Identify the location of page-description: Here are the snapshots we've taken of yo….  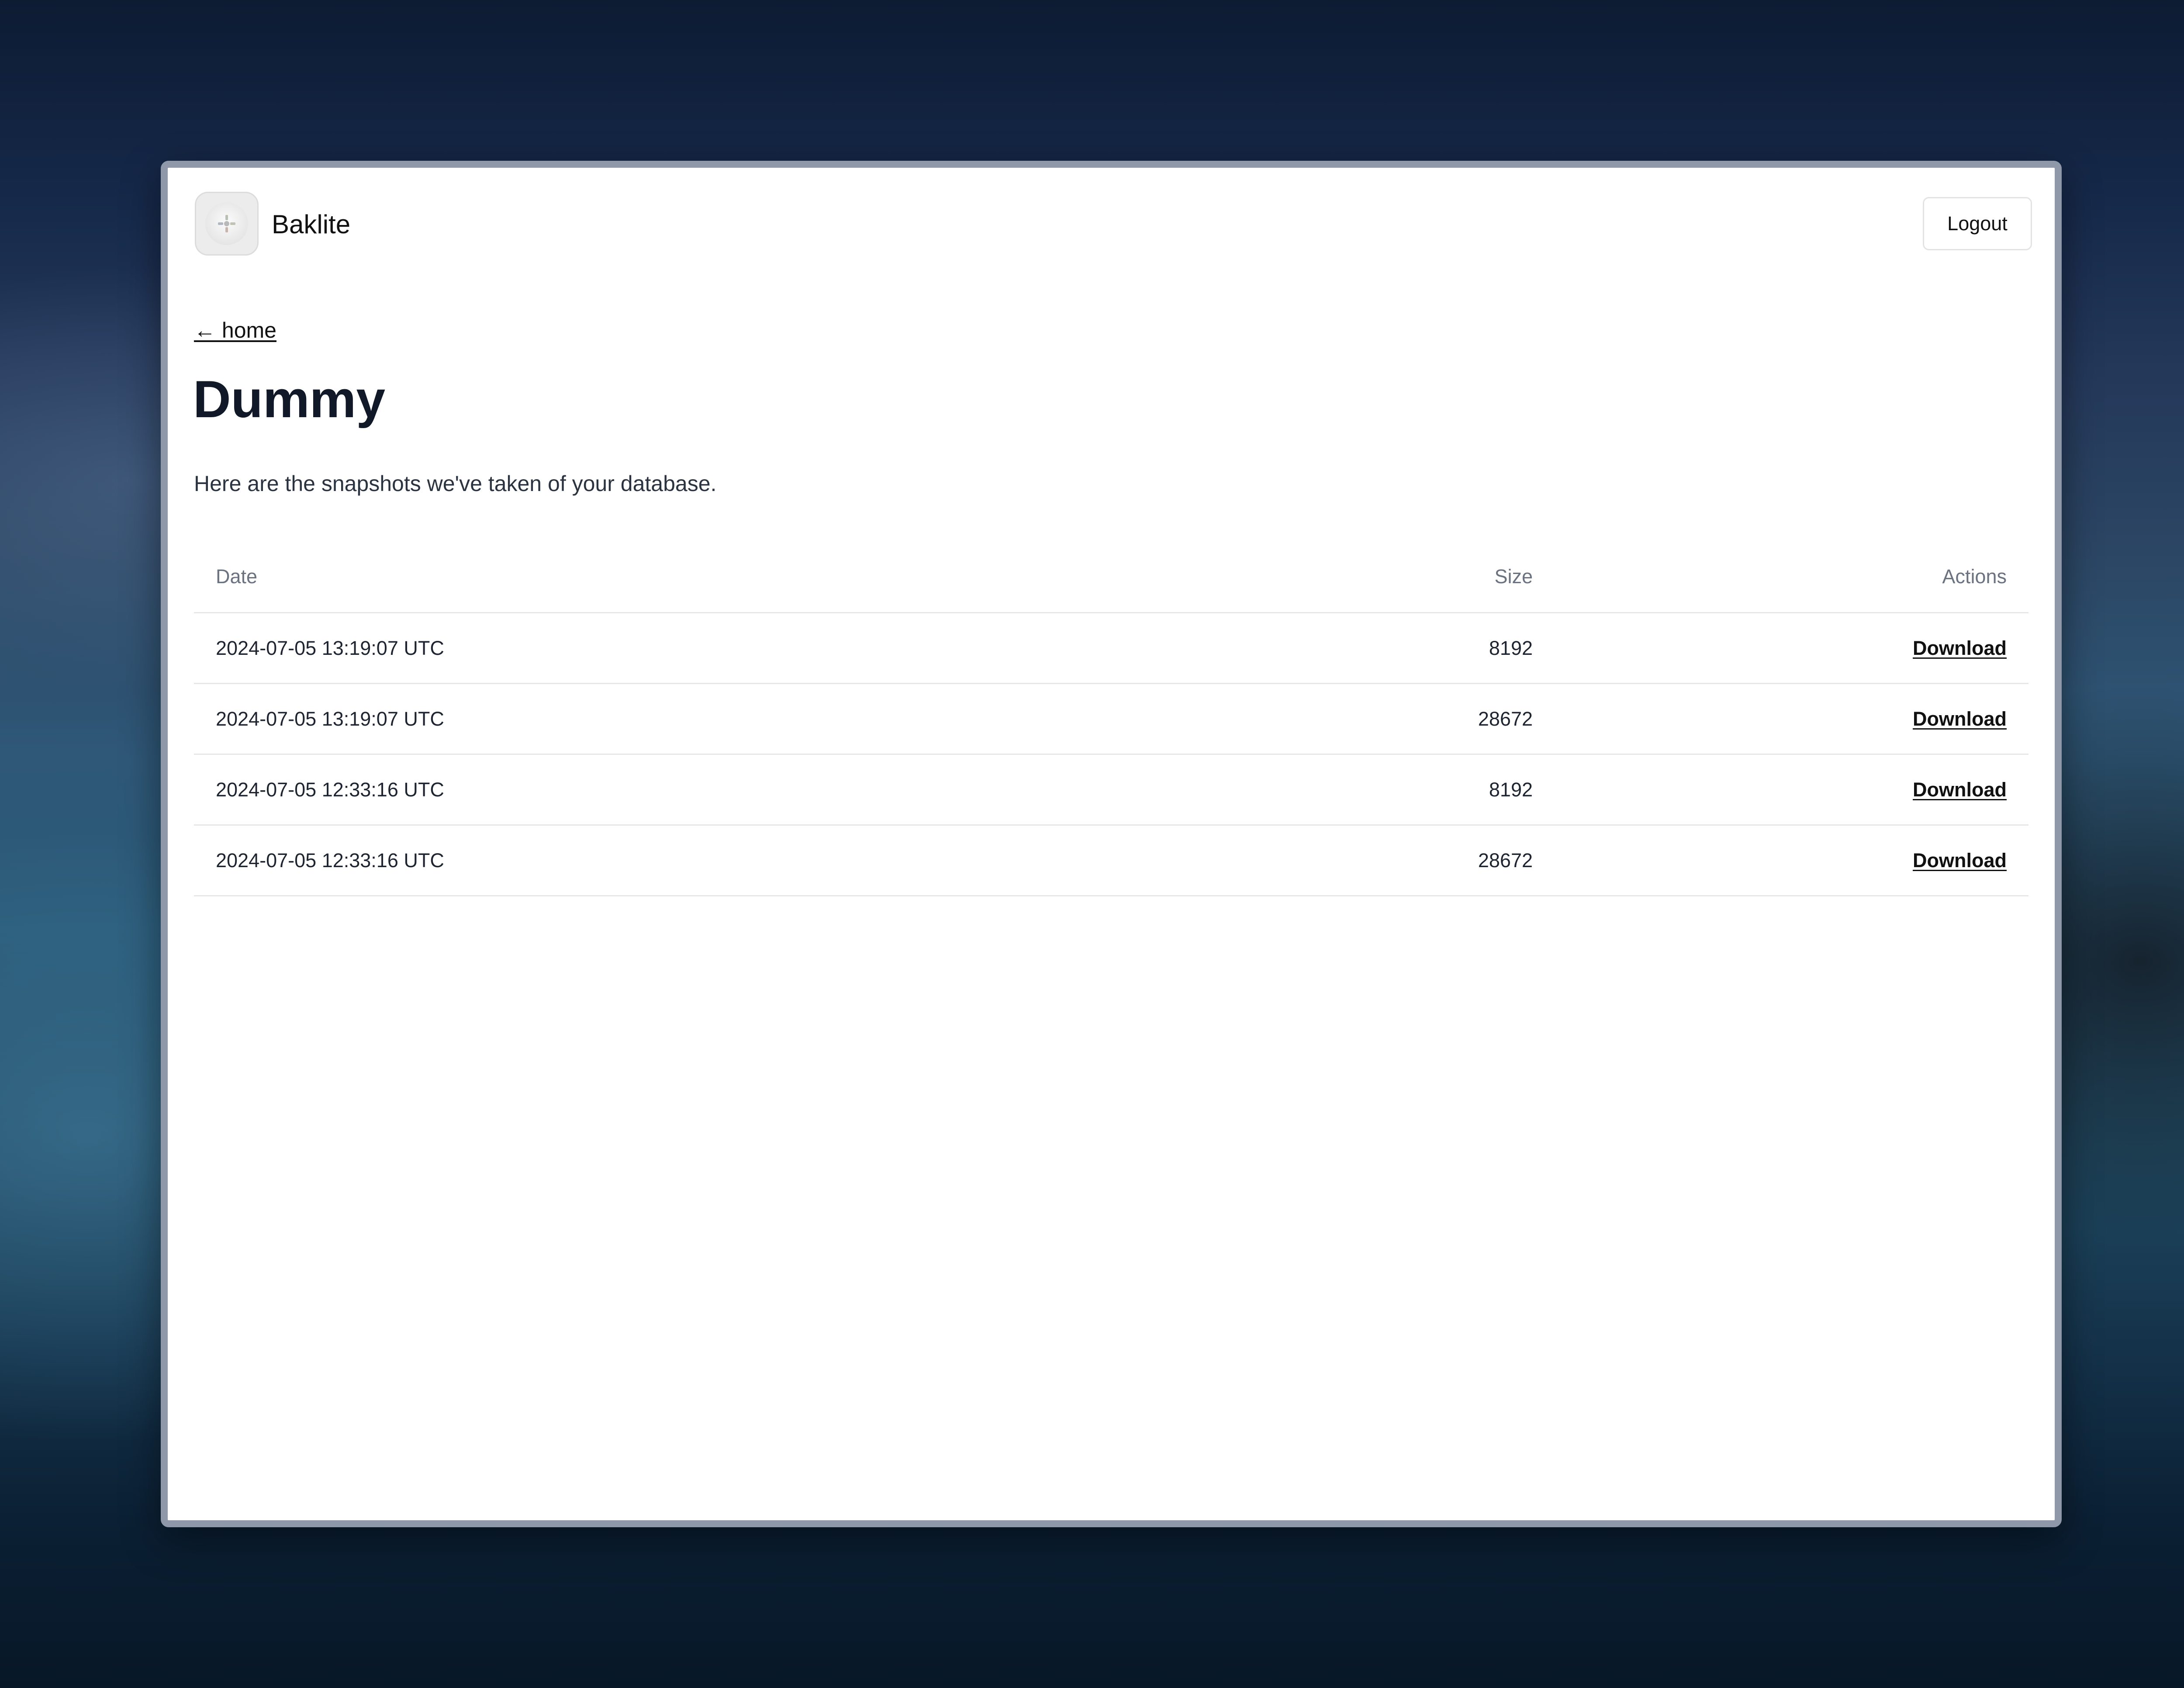
(456, 483).